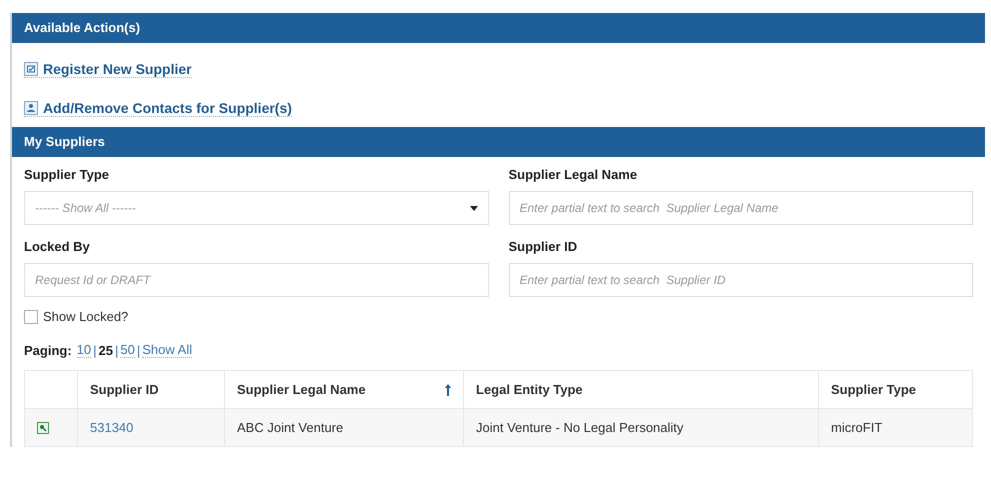 This screenshot has width=991, height=495. Describe the element at coordinates (158, 104) in the screenshot. I see `action-link: Add/Remove Contacts for Supplier(s)` at that location.